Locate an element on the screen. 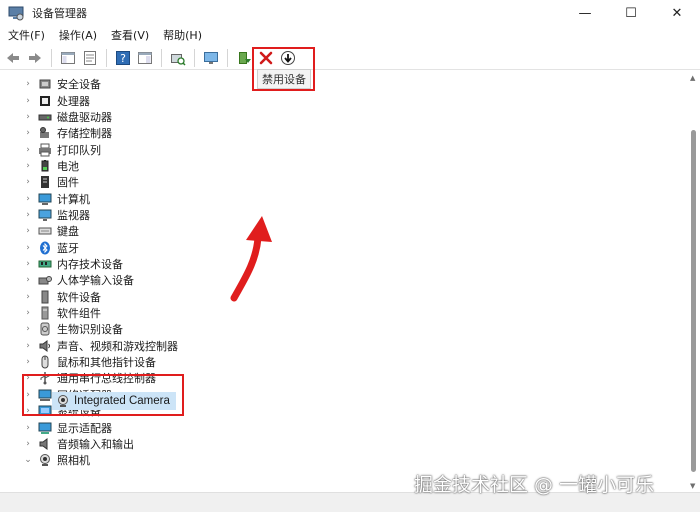 Image resolution: width=700 pixels, height=512 pixels. menu-help: 帮助(H) is located at coordinates (182, 36).